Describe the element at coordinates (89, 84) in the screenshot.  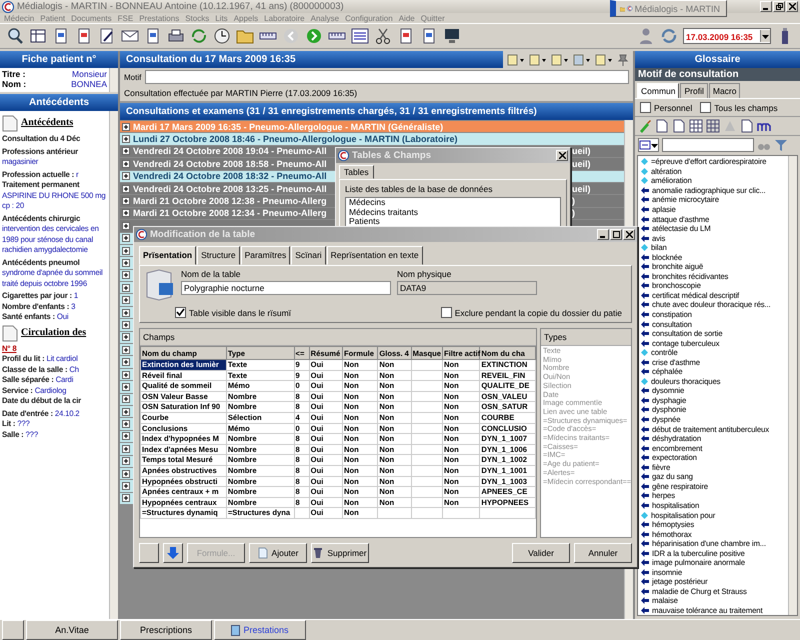
I see `field-value: BONNEA` at that location.